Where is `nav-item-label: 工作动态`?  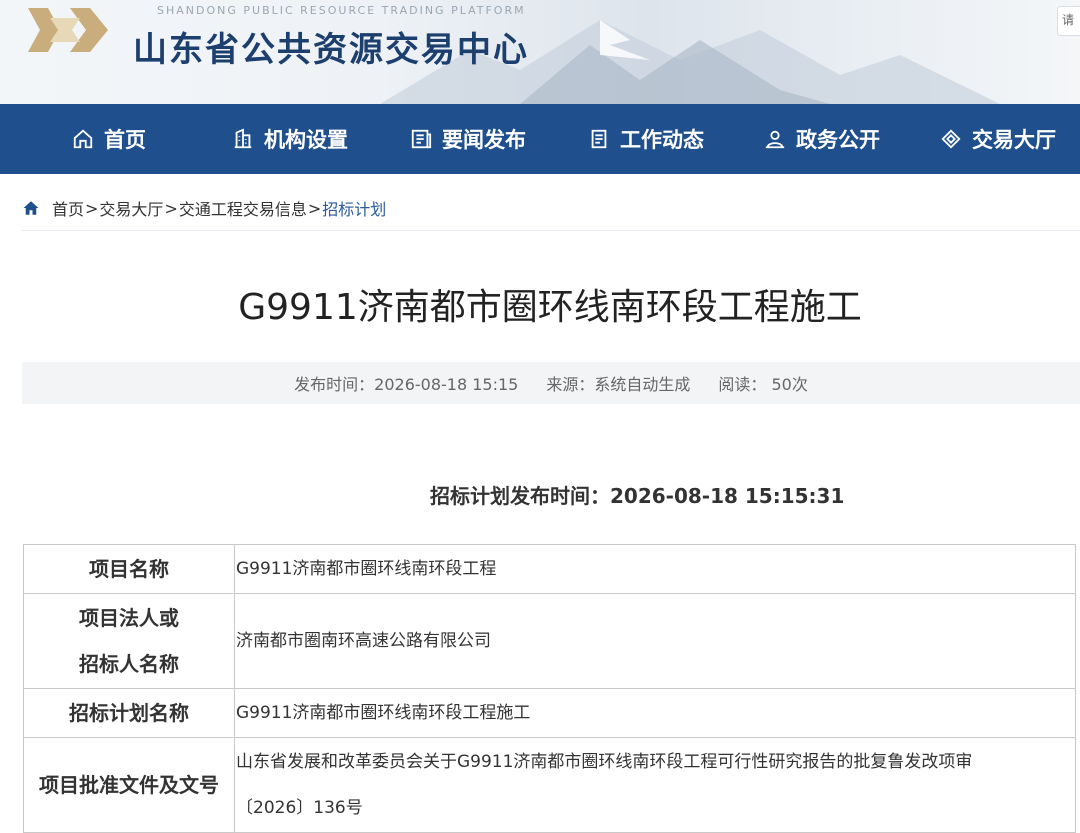
nav-item-label: 工作动态 is located at coordinates (662, 140).